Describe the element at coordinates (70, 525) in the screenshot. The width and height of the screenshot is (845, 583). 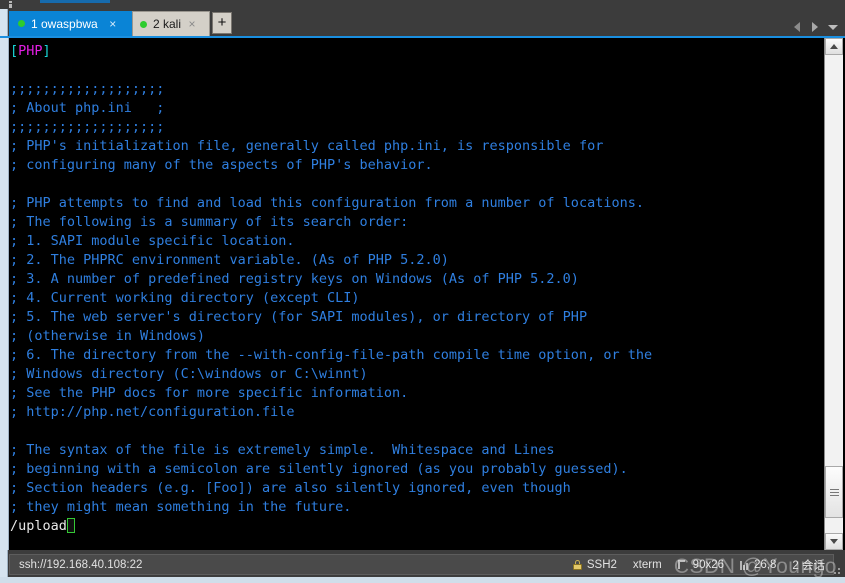
I see `terminal-cursor` at that location.